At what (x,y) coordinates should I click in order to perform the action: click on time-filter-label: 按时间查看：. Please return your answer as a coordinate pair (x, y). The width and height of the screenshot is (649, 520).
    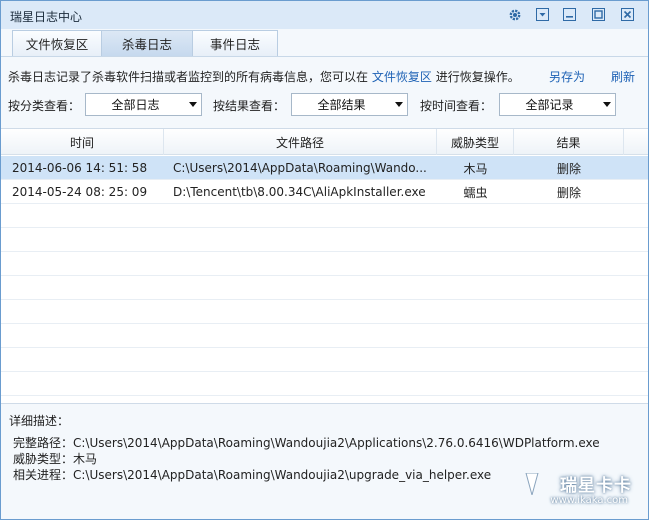
    Looking at the image, I should click on (456, 106).